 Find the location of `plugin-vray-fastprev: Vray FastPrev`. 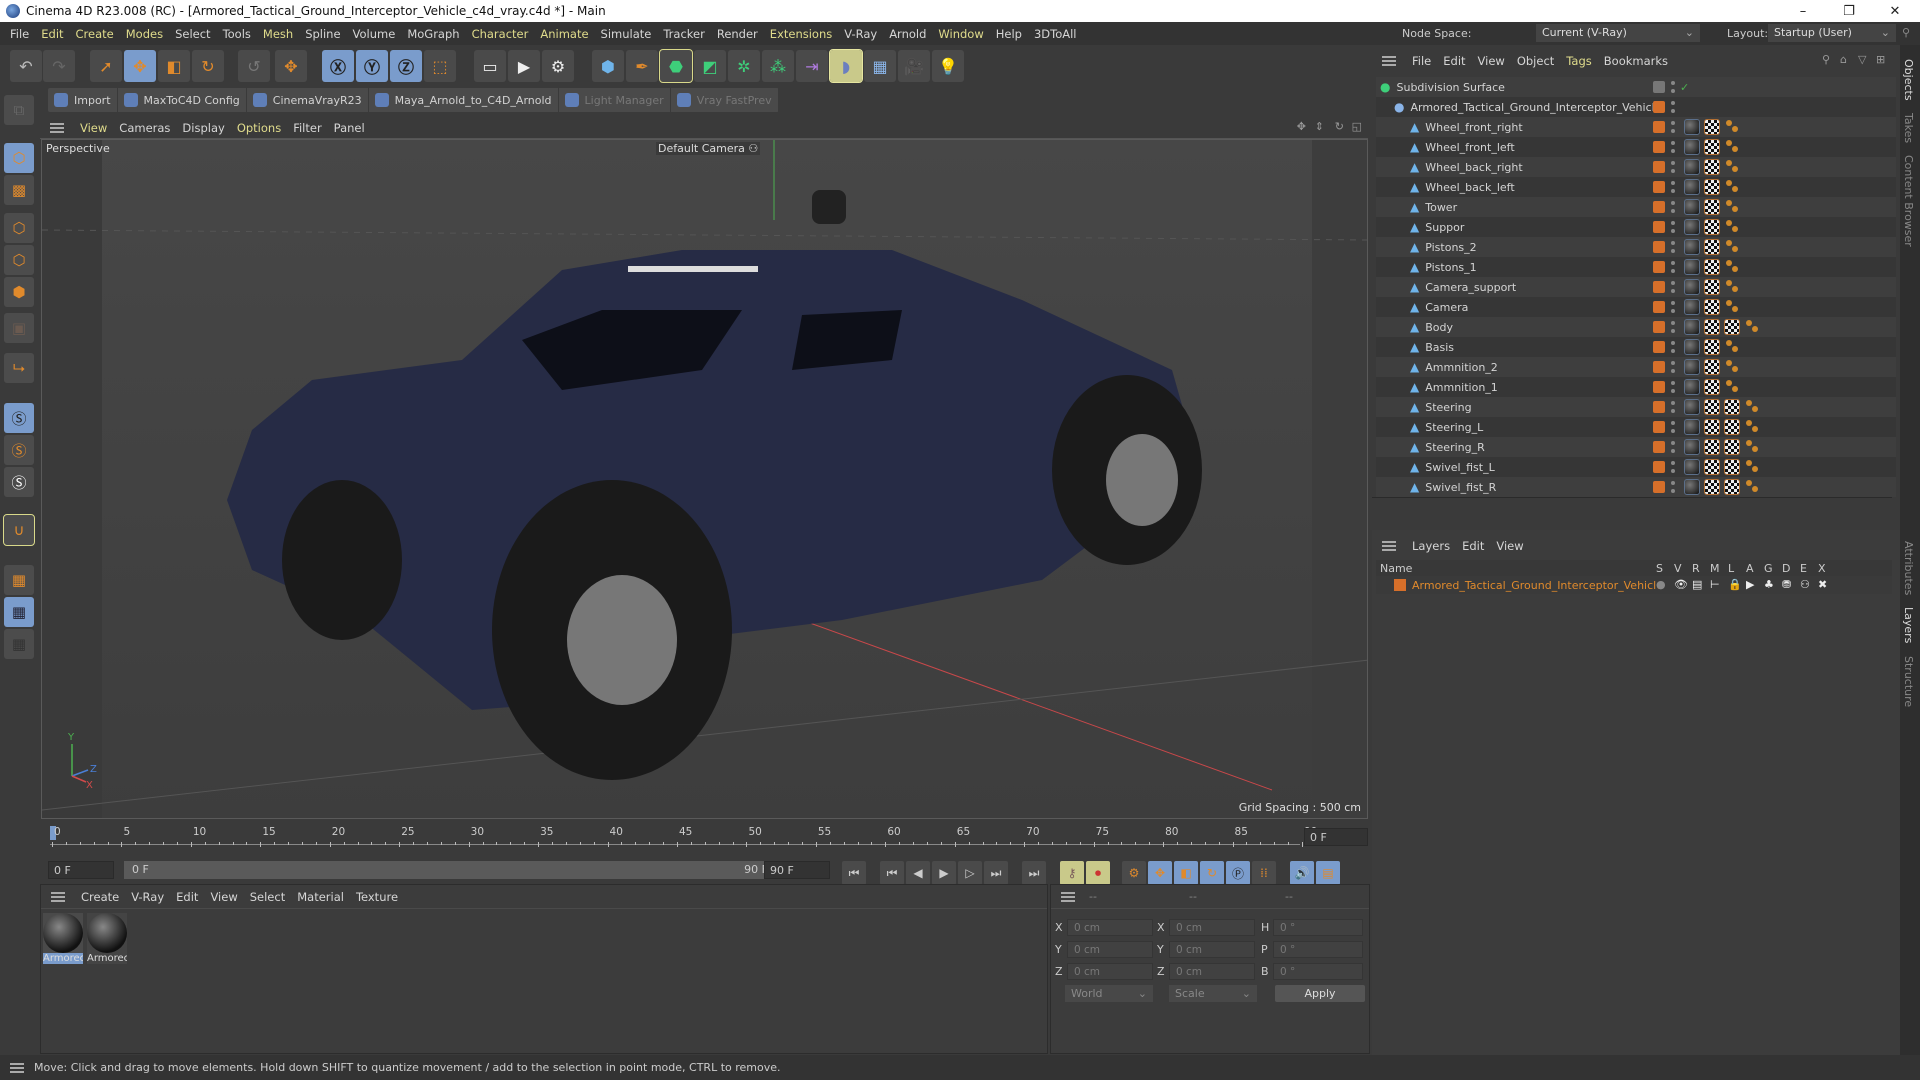

plugin-vray-fastprev: Vray FastPrev is located at coordinates (725, 100).